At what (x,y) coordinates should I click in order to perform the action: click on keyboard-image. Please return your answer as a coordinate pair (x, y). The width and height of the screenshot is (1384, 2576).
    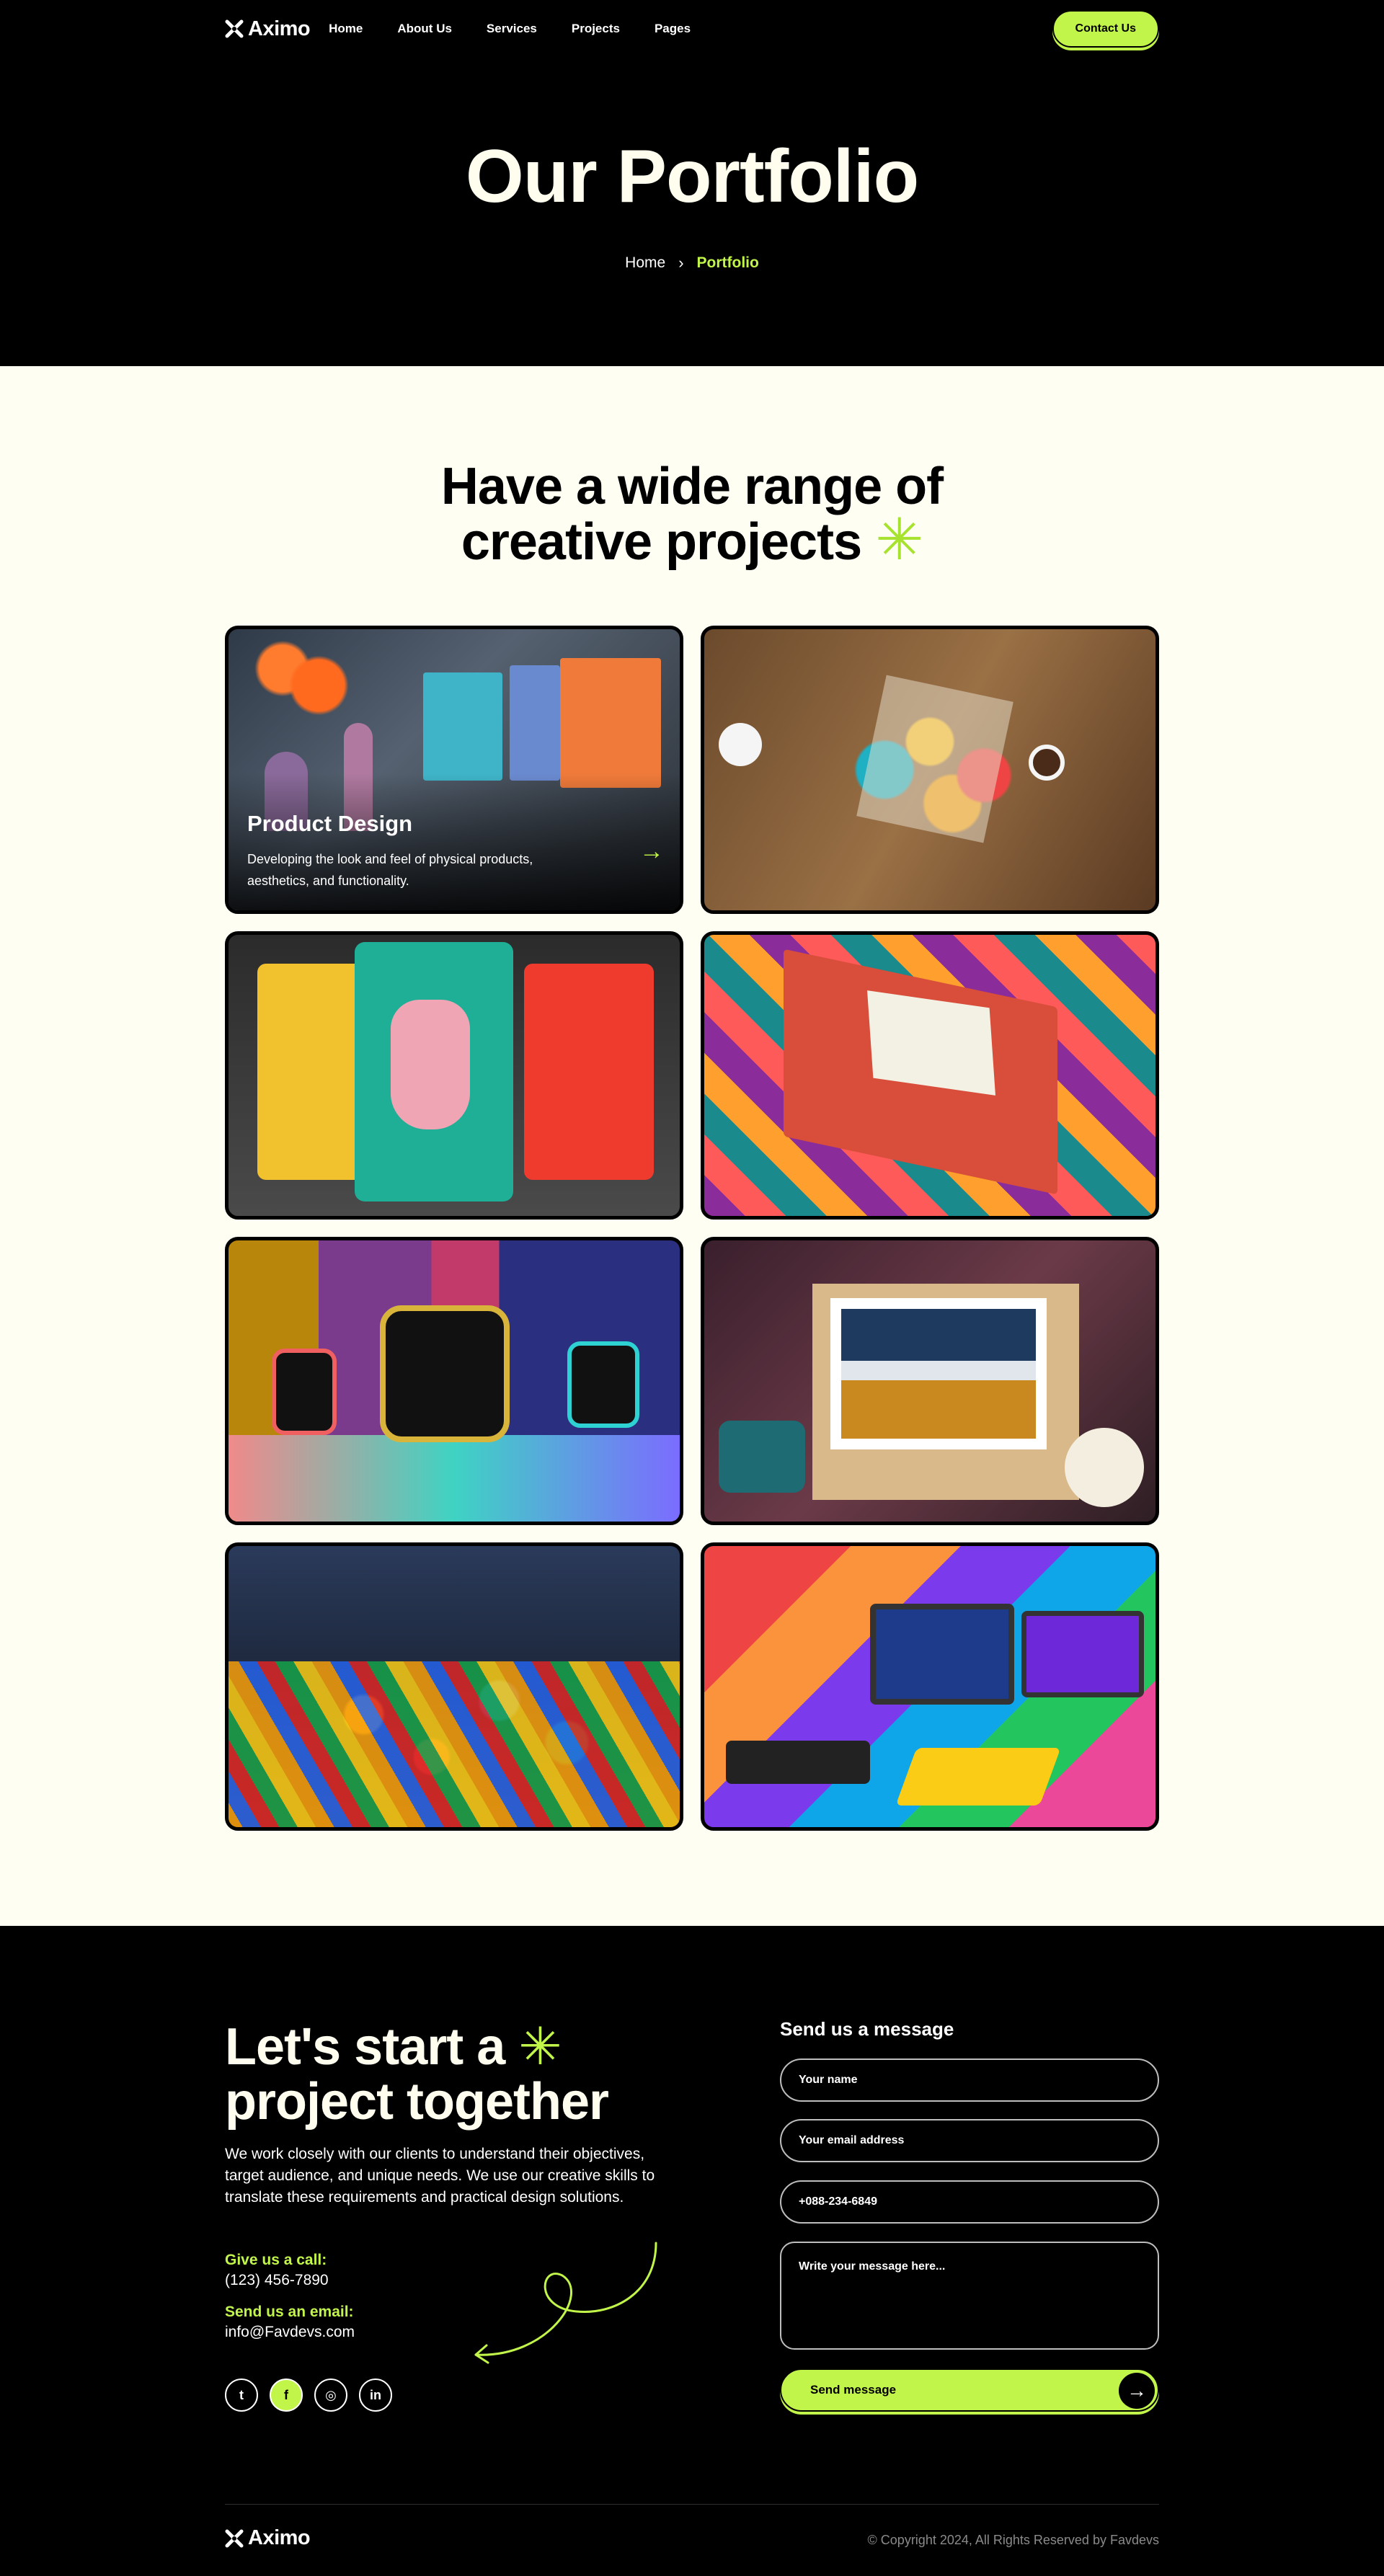
    Looking at the image, I should click on (798, 1762).